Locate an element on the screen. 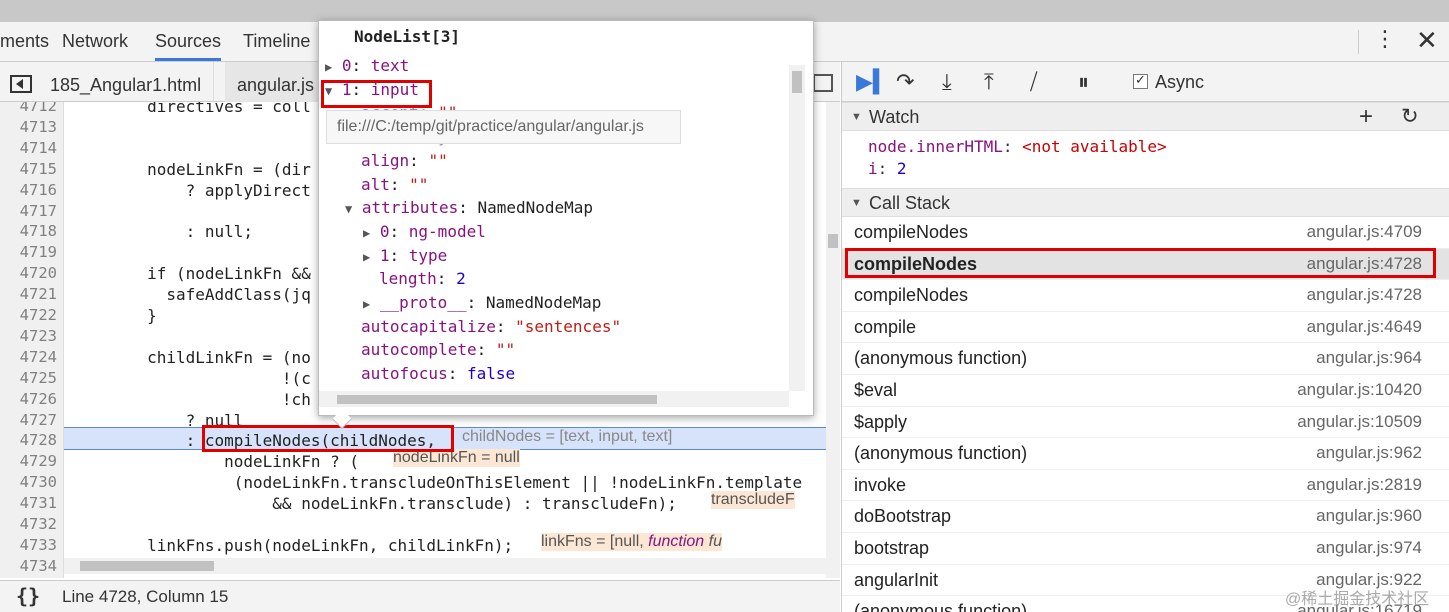 The width and height of the screenshot is (1449, 612). line-number: 4714 is located at coordinates (29, 148).